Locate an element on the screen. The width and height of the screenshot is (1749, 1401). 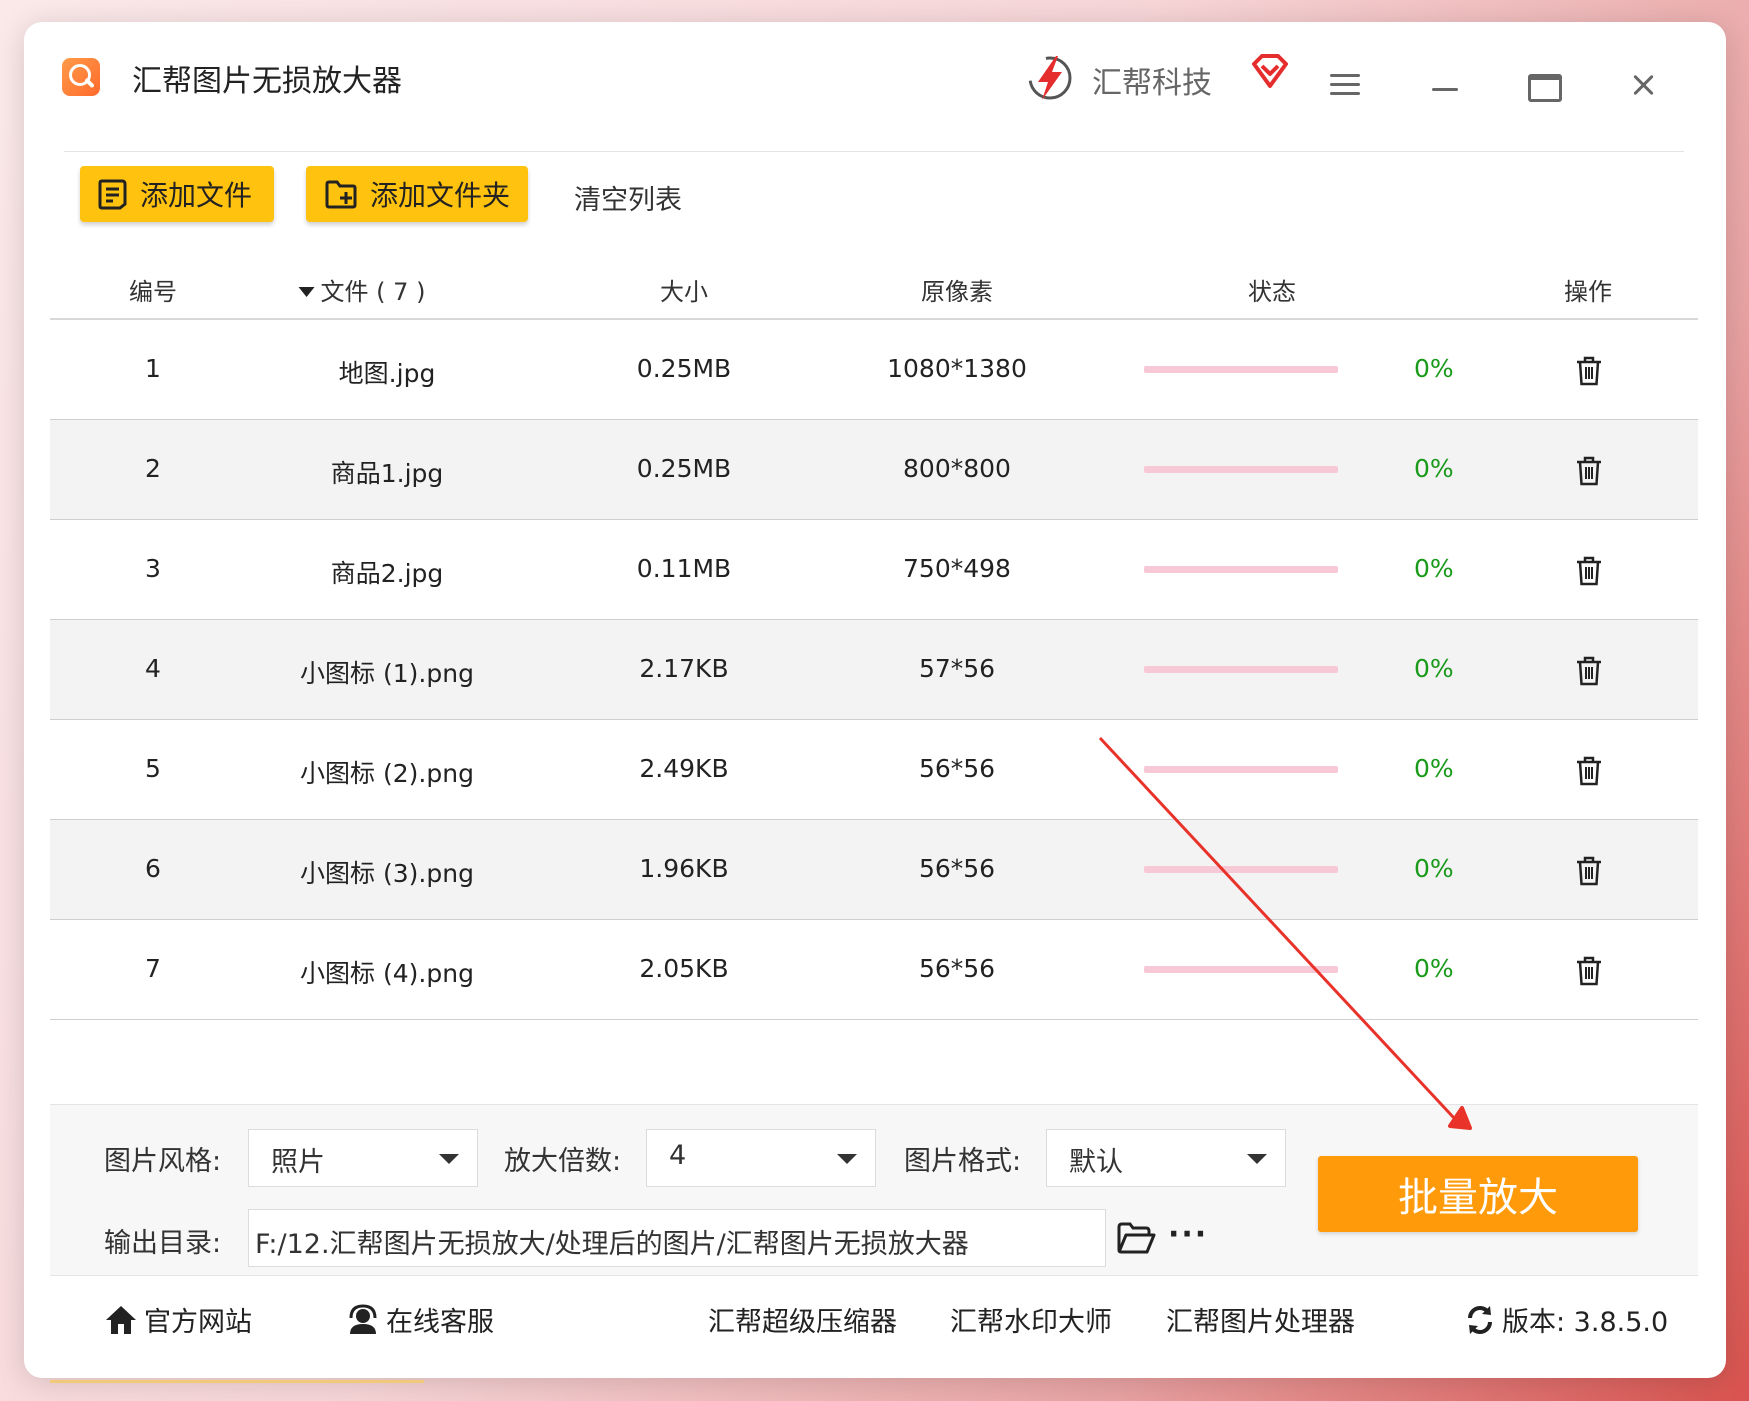
style-label: 图片风格: is located at coordinates (163, 1161).